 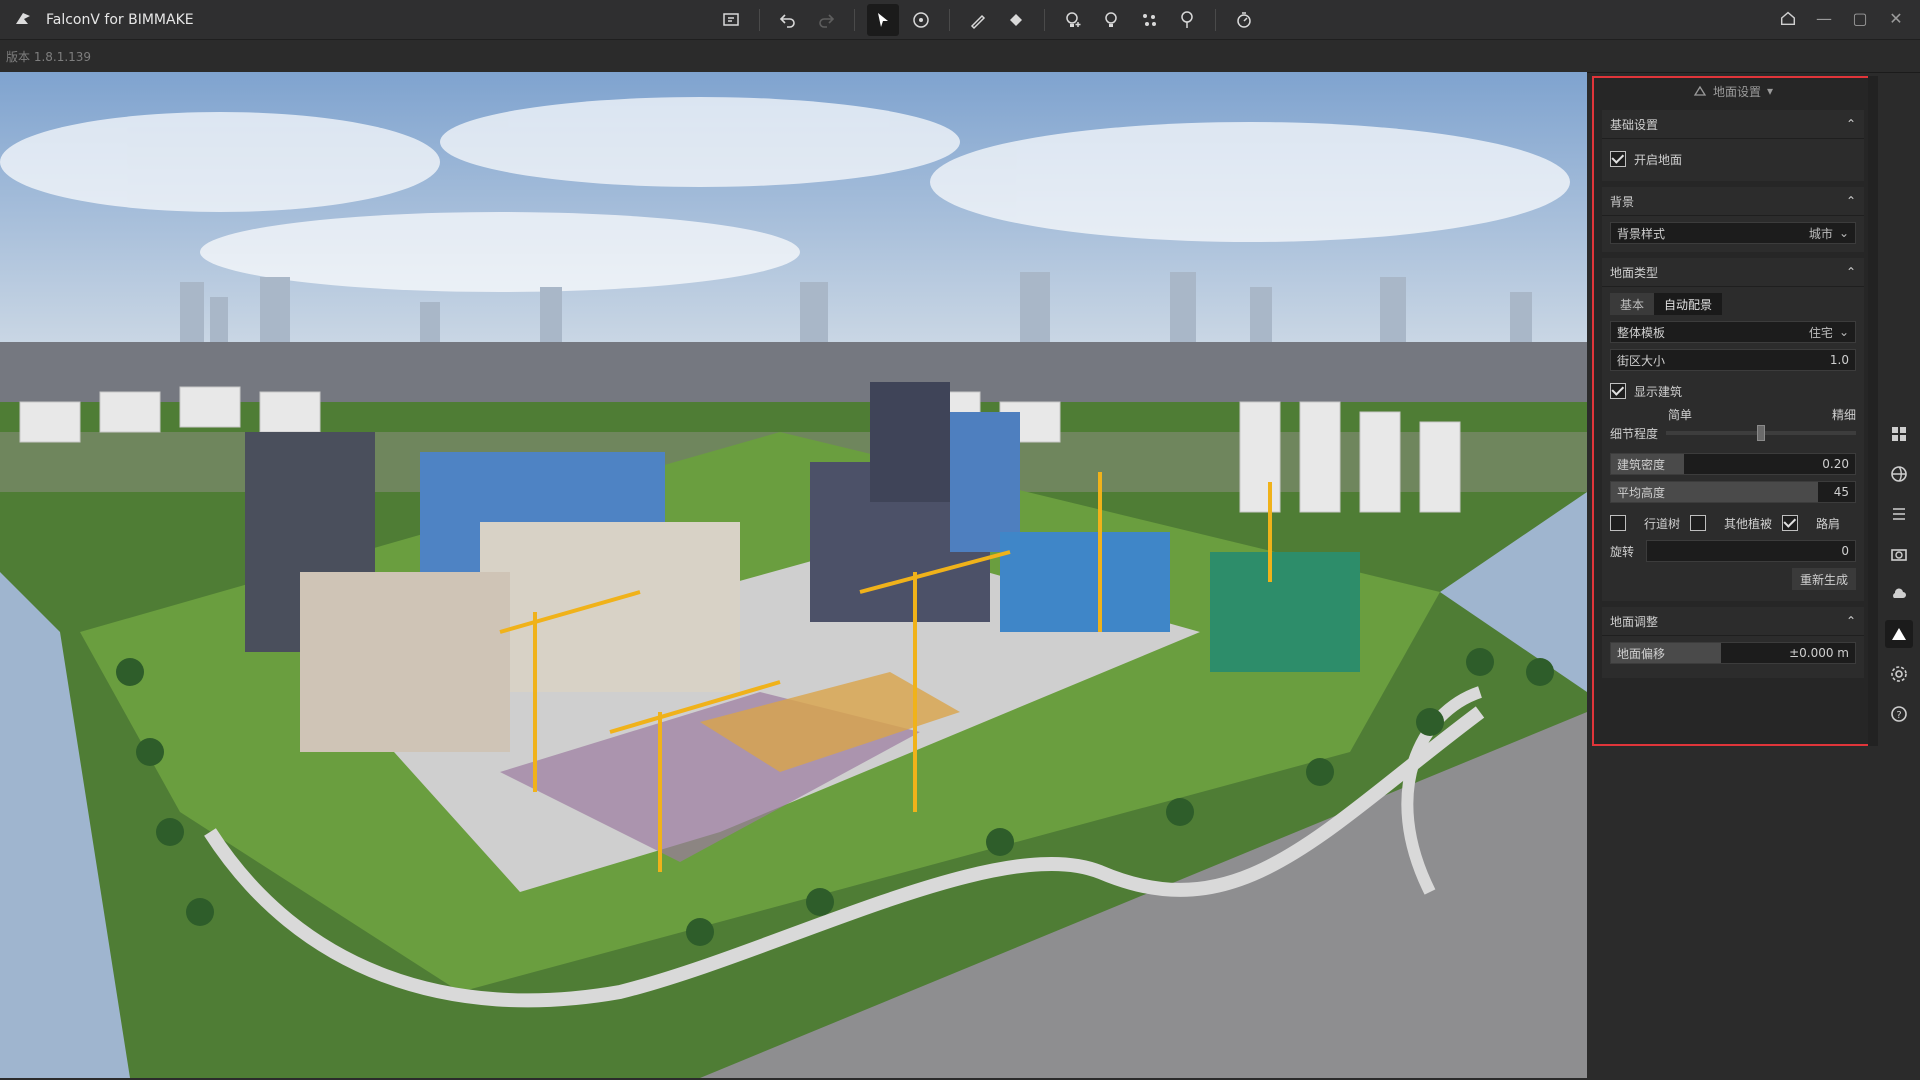 I want to click on panel-scrollbar, so click(x=1873, y=411).